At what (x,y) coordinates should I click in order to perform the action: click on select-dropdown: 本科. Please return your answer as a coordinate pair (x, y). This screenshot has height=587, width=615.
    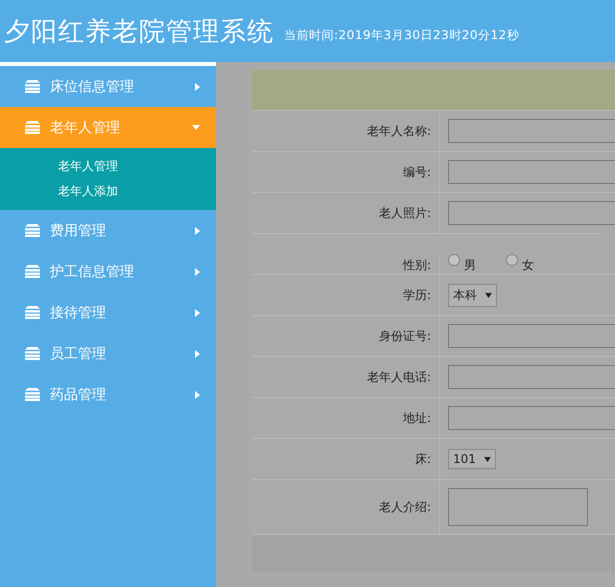
    Looking at the image, I should click on (472, 295).